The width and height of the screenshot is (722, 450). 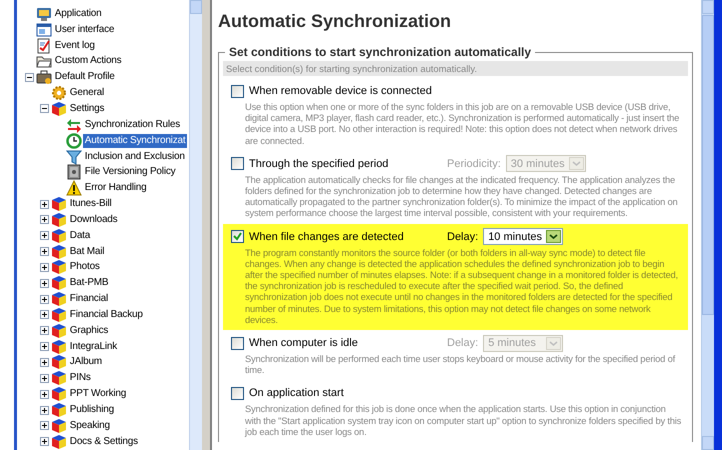 I want to click on tree-item: Bat-PMB, so click(x=89, y=283).